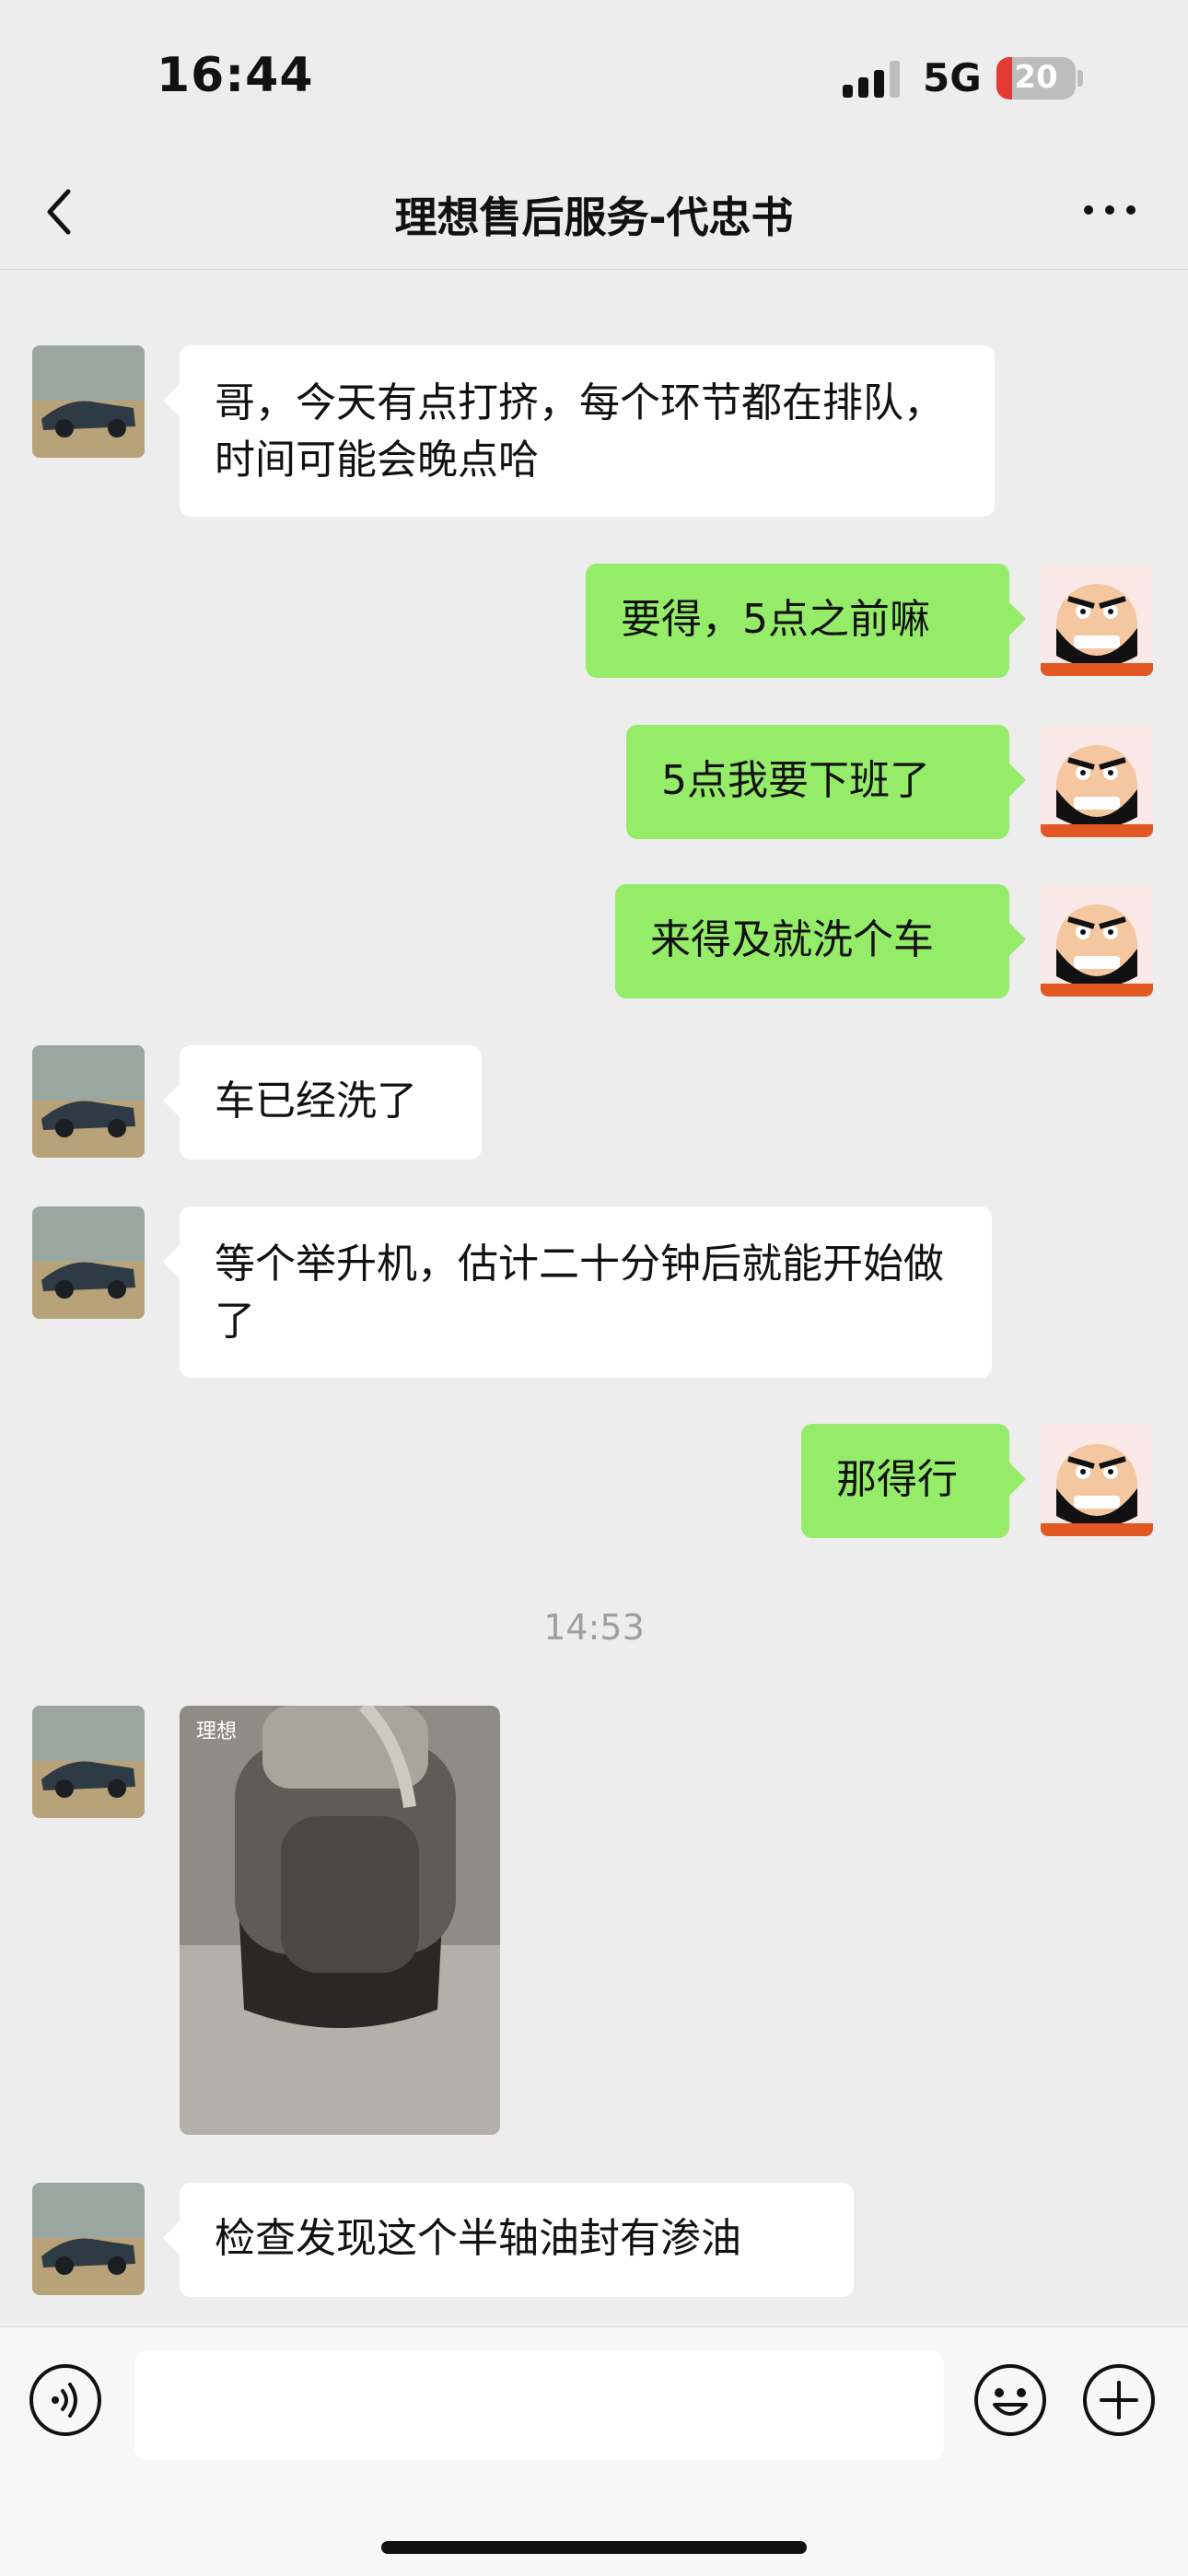 Image resolution: width=1188 pixels, height=2576 pixels. I want to click on plus-icon, so click(1119, 2400).